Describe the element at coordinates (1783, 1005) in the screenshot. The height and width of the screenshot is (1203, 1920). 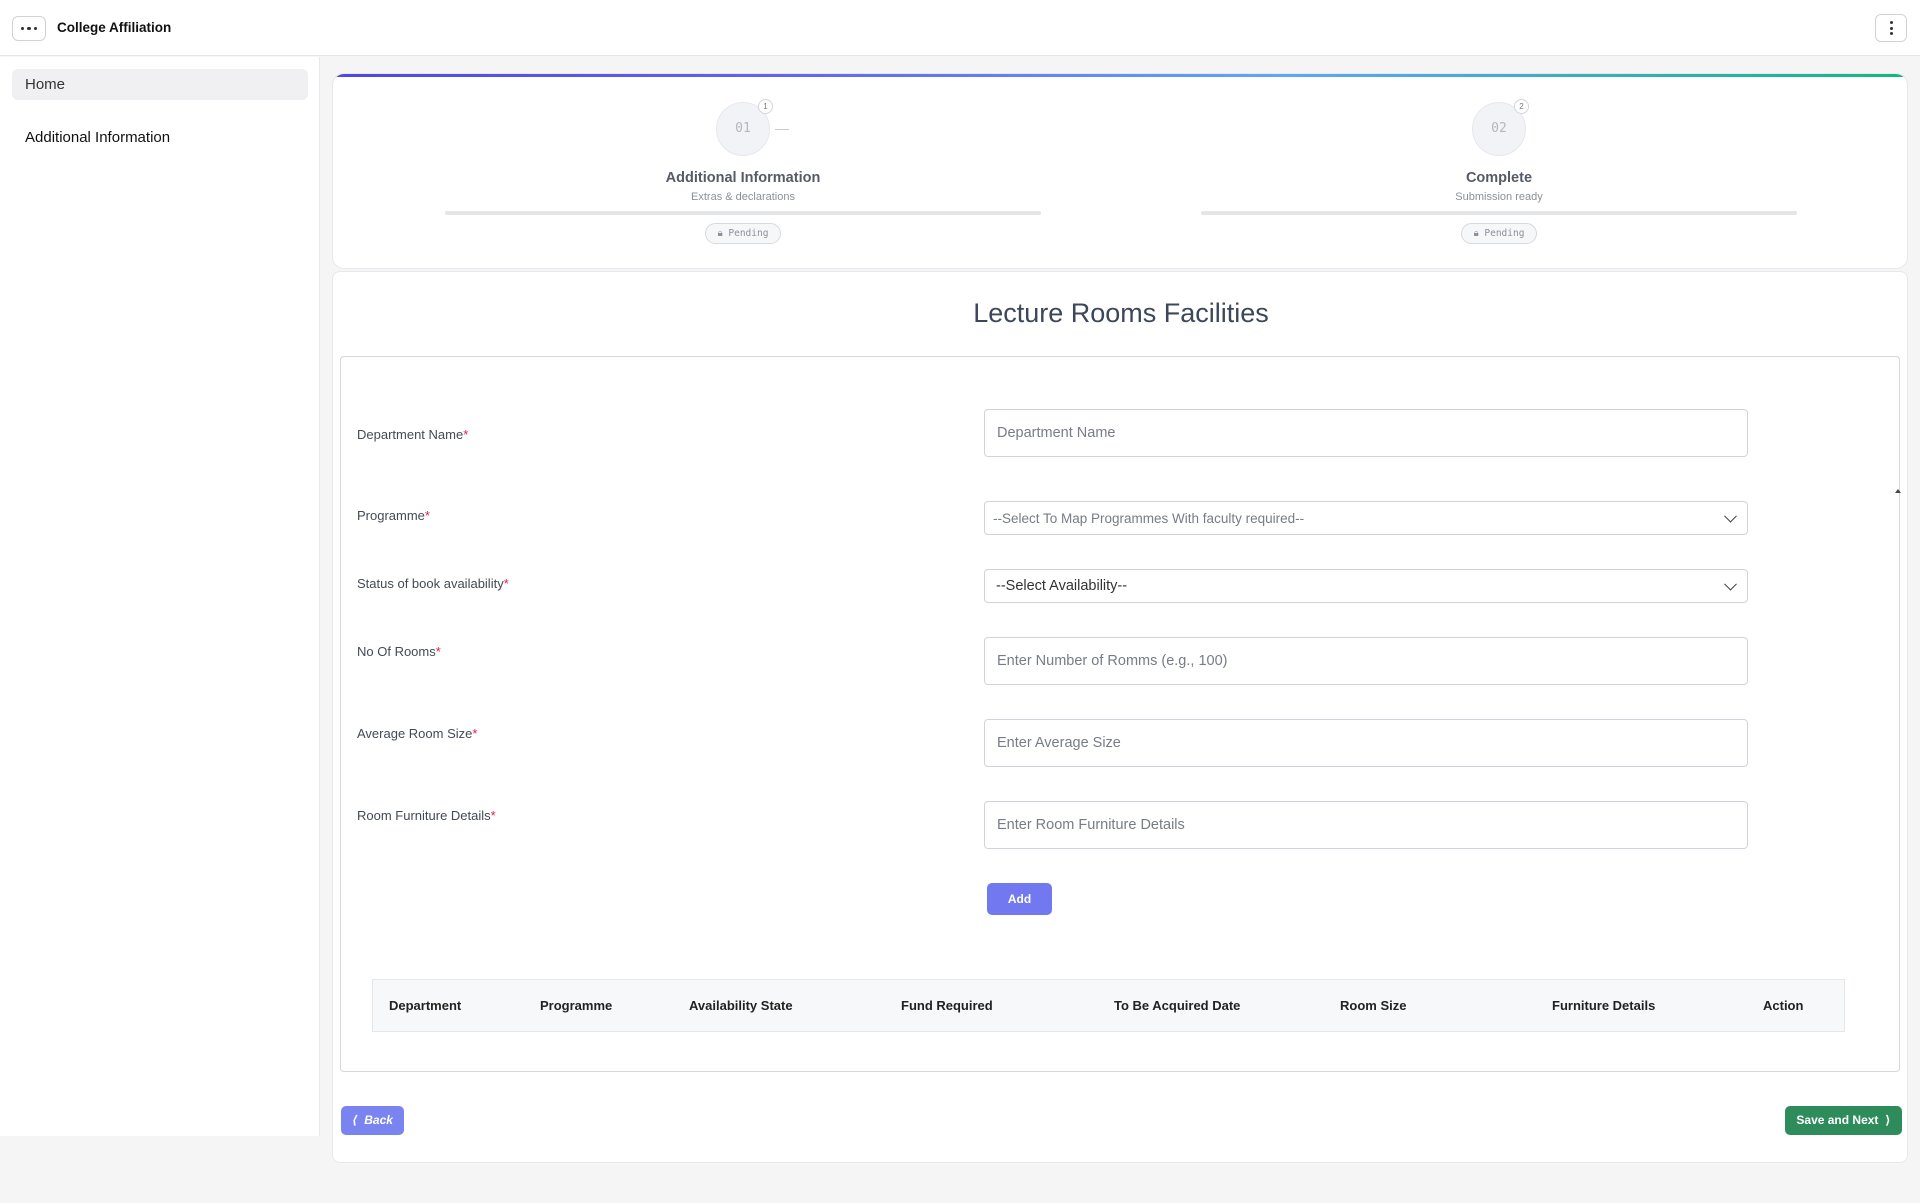
I see `column-header-action: Action` at that location.